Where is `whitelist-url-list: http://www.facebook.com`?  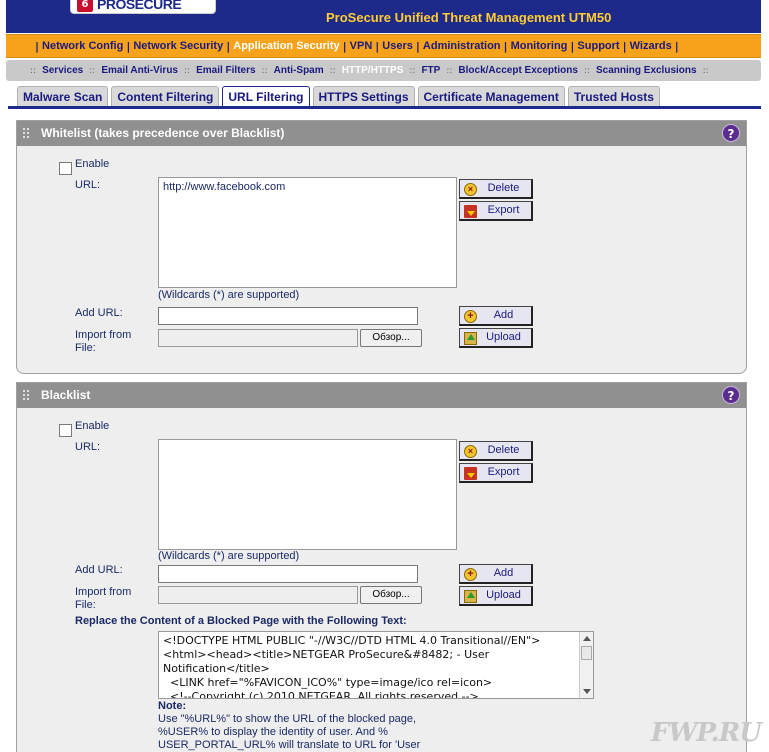 whitelist-url-list: http://www.facebook.com is located at coordinates (307, 232).